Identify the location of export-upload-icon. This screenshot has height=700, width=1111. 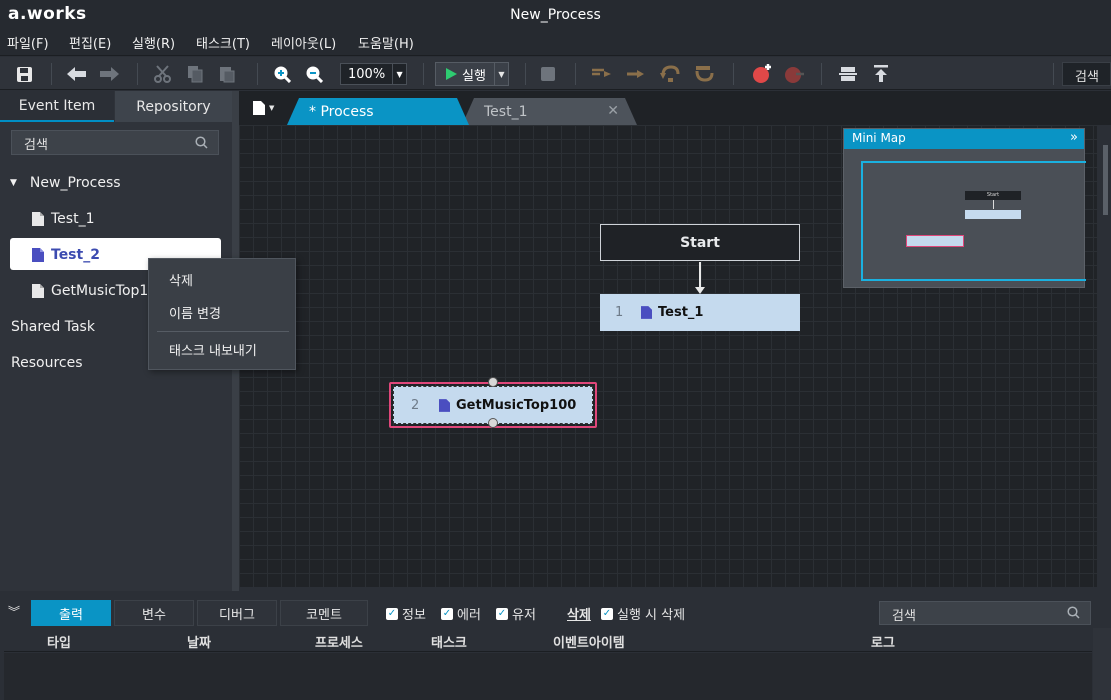
(881, 74).